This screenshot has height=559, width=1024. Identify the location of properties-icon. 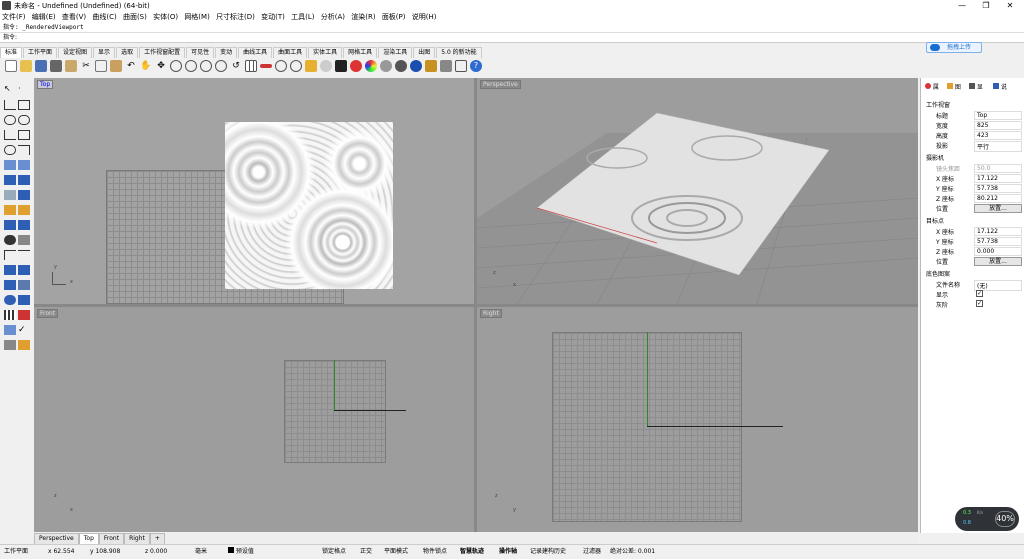
(356, 66).